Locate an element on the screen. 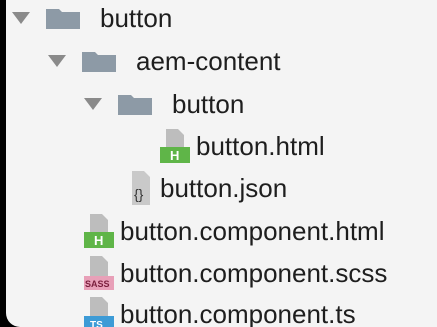 The height and width of the screenshot is (327, 437). tree-row-button-json: {} button.json is located at coordinates (205, 188).